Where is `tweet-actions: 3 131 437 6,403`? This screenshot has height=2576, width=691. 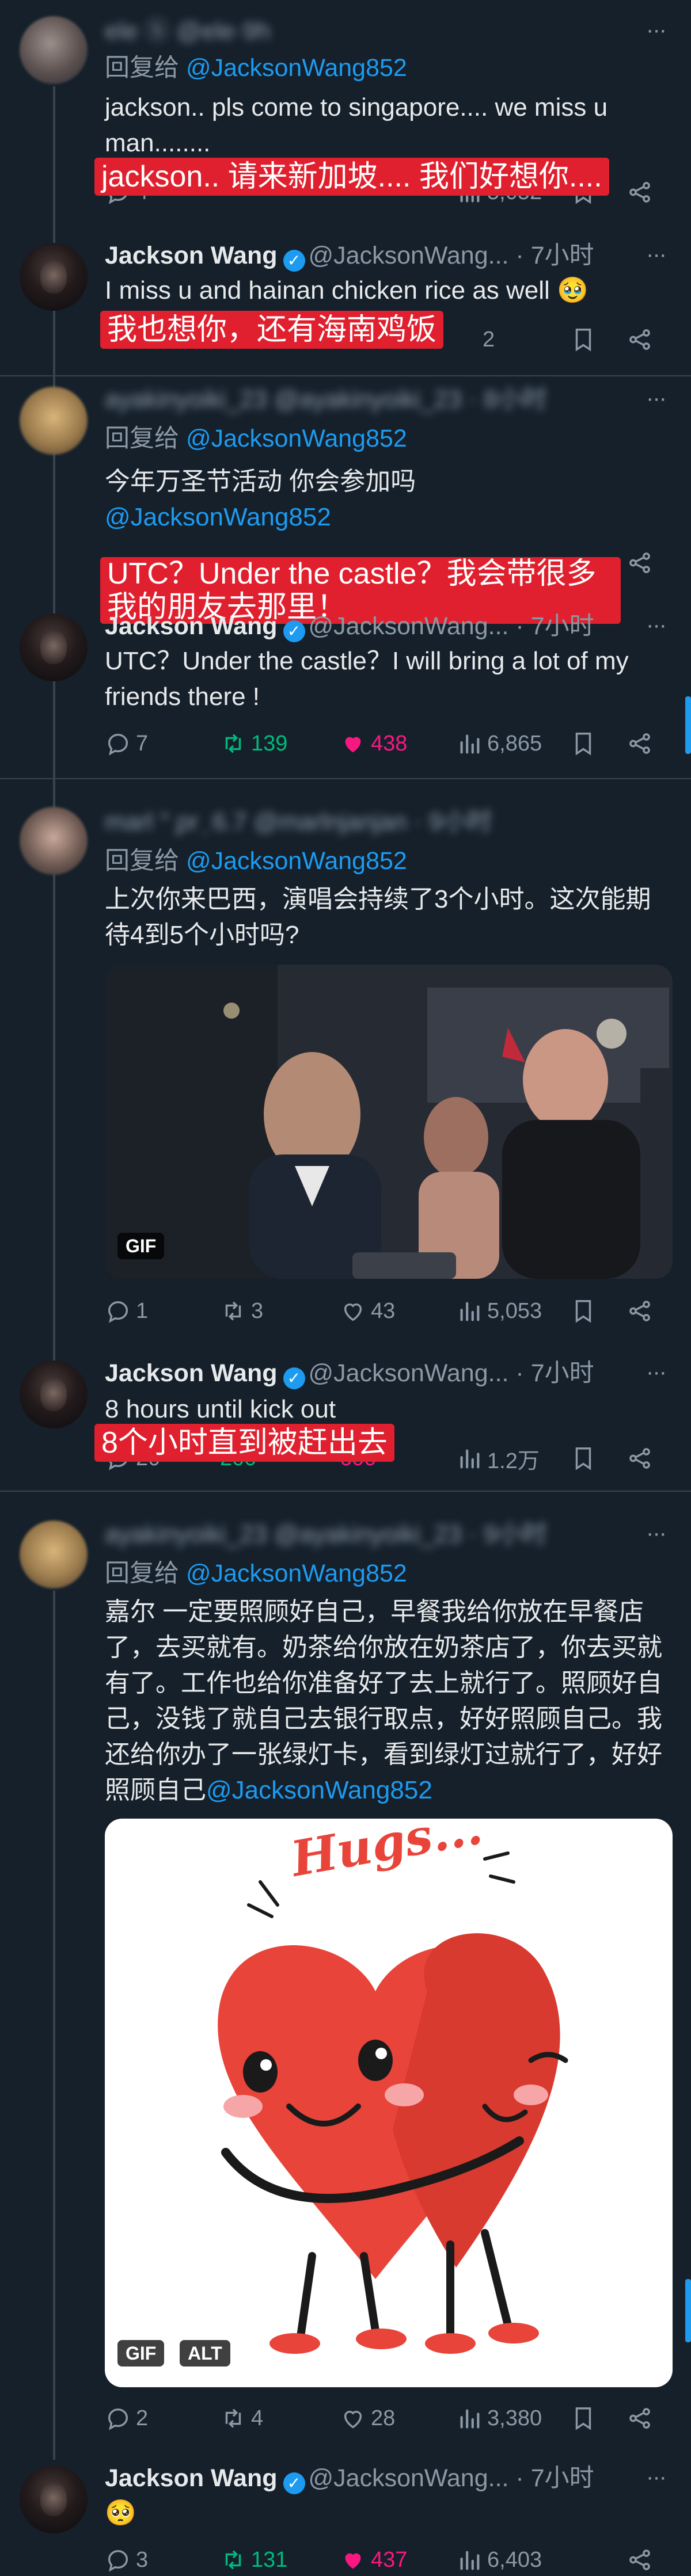 tweet-actions: 3 131 437 6,403 is located at coordinates (390, 2560).